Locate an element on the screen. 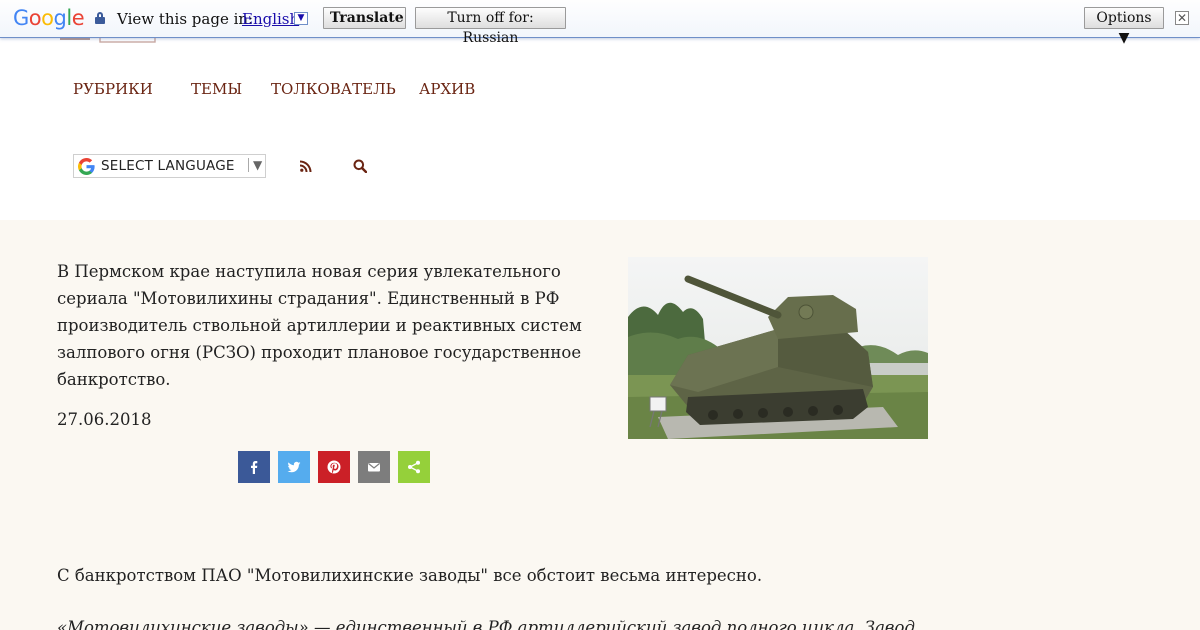 This screenshot has width=1200, height=630. view-page-label: View this page in: is located at coordinates (185, 19).